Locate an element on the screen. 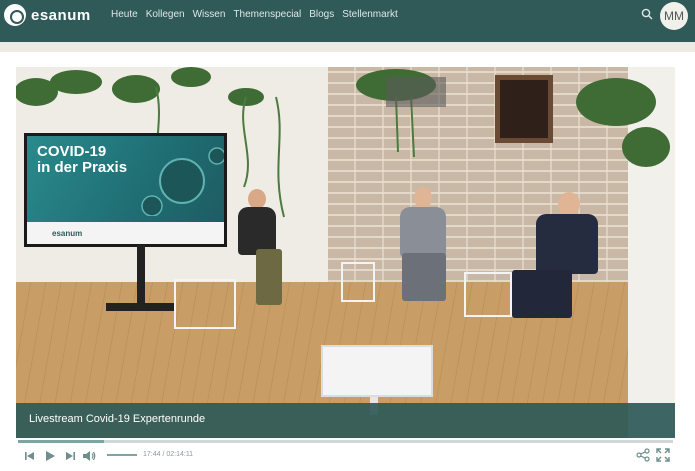 This screenshot has height=471, width=695. nav-item-wissen: Wissen is located at coordinates (209, 14).